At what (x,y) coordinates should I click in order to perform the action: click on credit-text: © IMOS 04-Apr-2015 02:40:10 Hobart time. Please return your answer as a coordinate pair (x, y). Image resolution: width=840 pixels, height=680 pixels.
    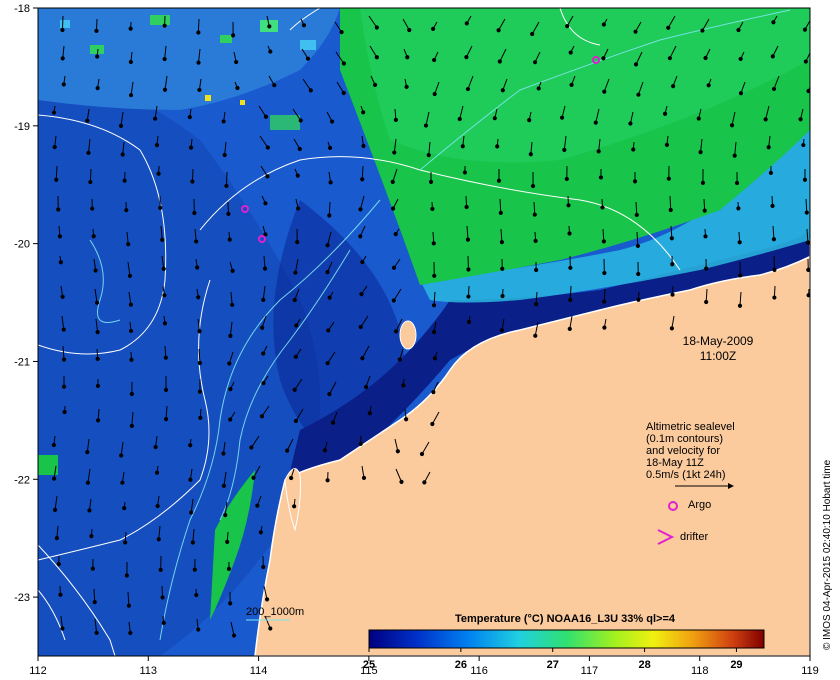
    Looking at the image, I should click on (827, 554).